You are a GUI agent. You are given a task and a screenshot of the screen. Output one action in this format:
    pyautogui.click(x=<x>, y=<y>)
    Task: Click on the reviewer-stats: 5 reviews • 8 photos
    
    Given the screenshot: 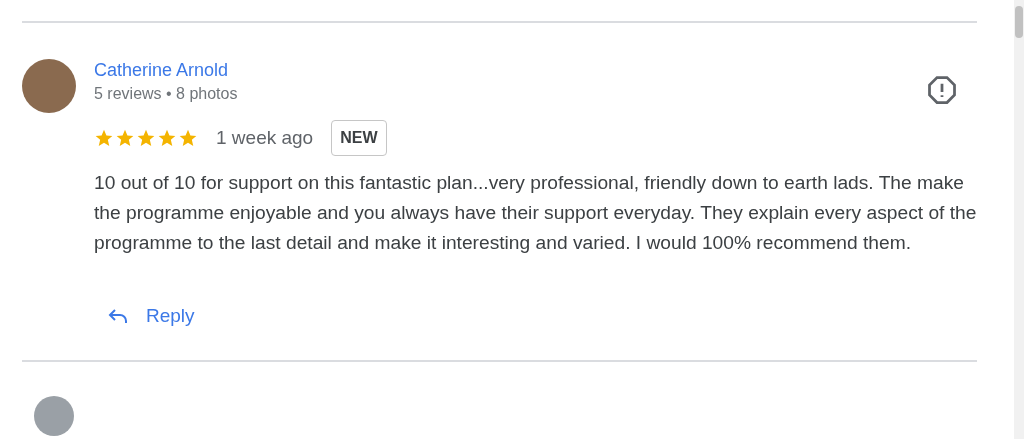 What is the action you would take?
    pyautogui.click(x=166, y=94)
    